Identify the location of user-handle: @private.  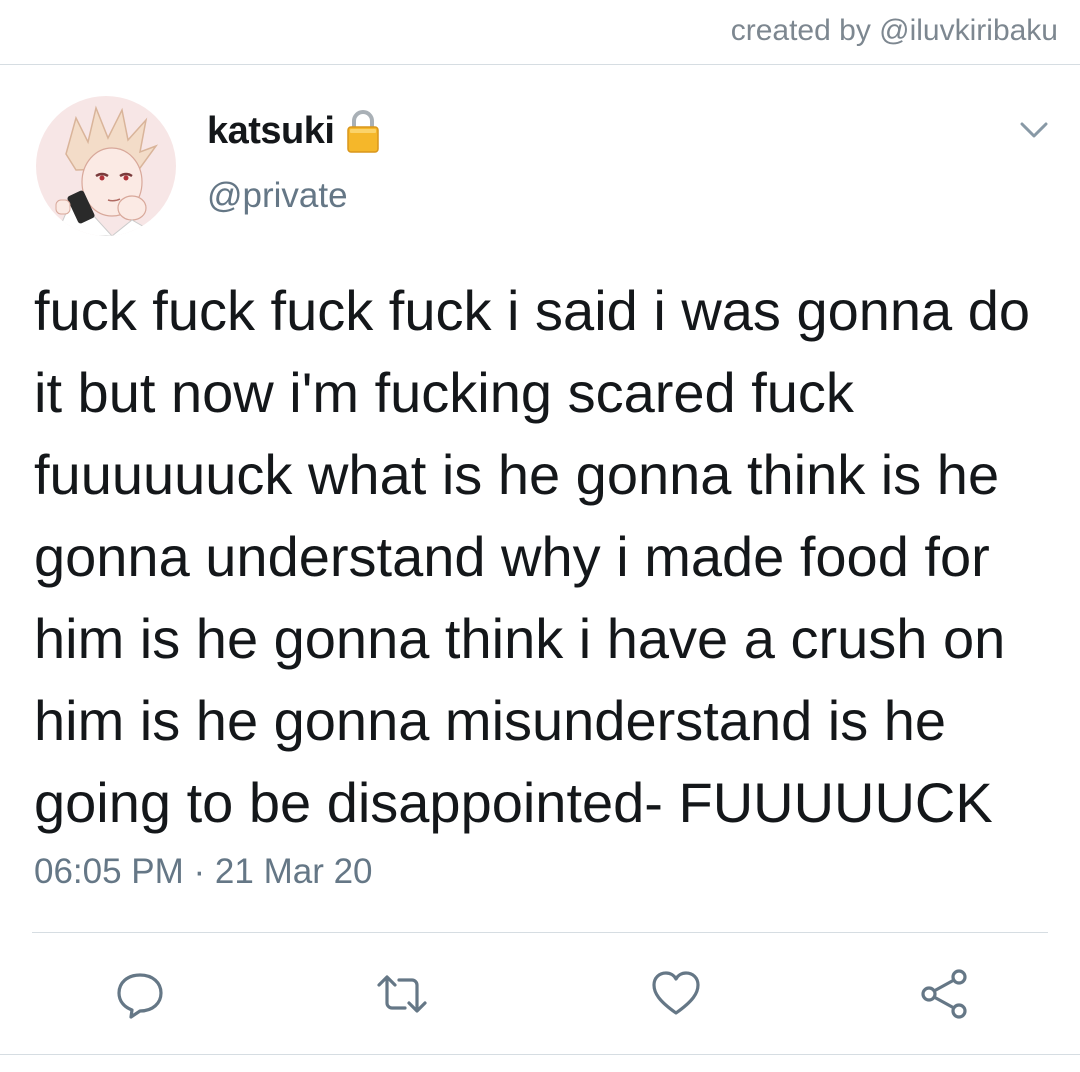
(277, 196).